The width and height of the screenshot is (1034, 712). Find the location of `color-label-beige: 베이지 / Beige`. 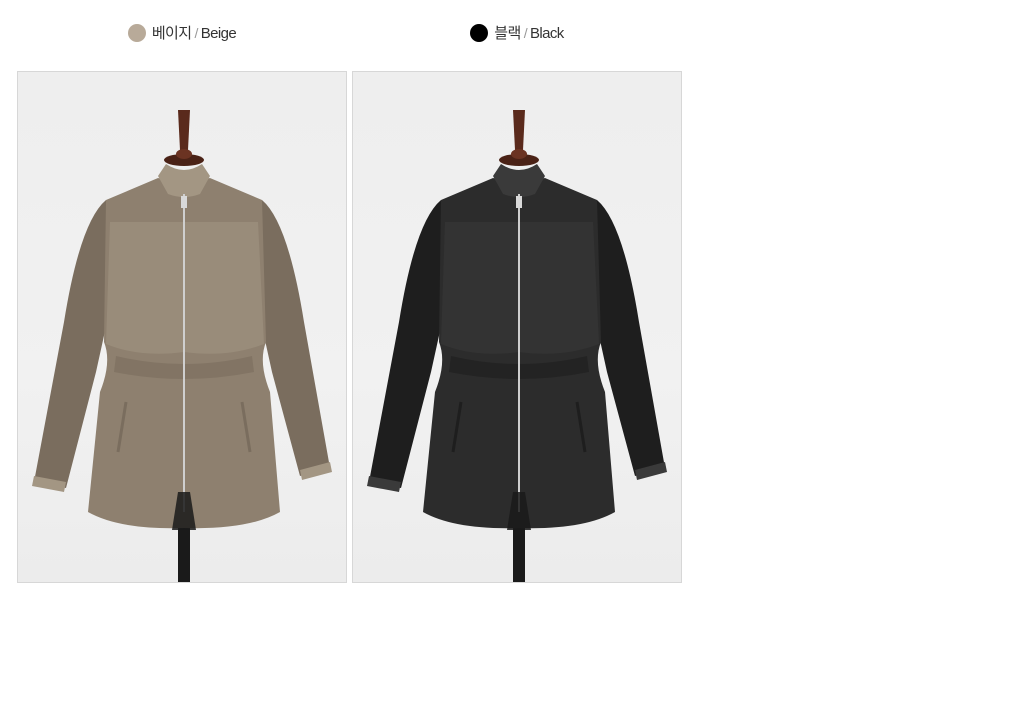

color-label-beige: 베이지 / Beige is located at coordinates (182, 34).